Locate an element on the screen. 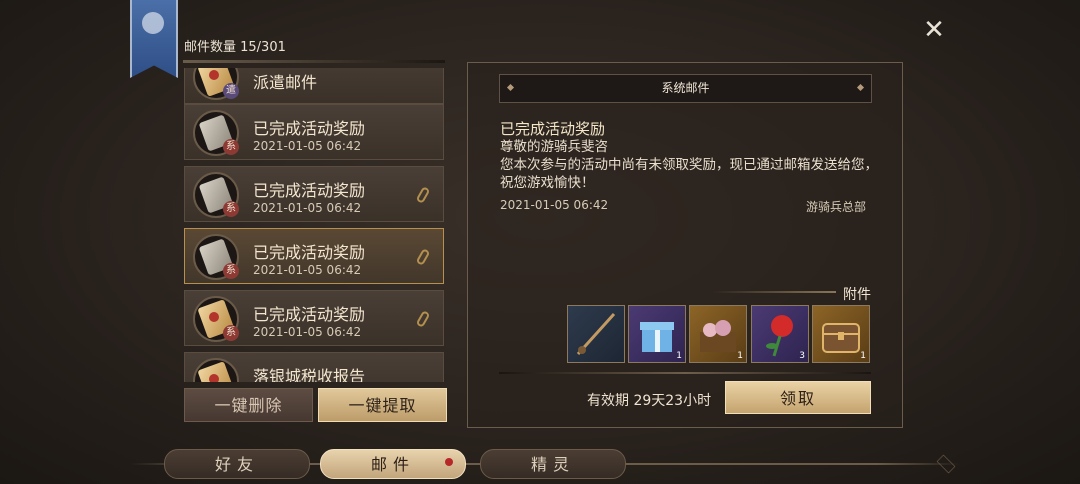 The image size is (1080, 484). detail-header-label: 系统邮件 is located at coordinates (685, 88).